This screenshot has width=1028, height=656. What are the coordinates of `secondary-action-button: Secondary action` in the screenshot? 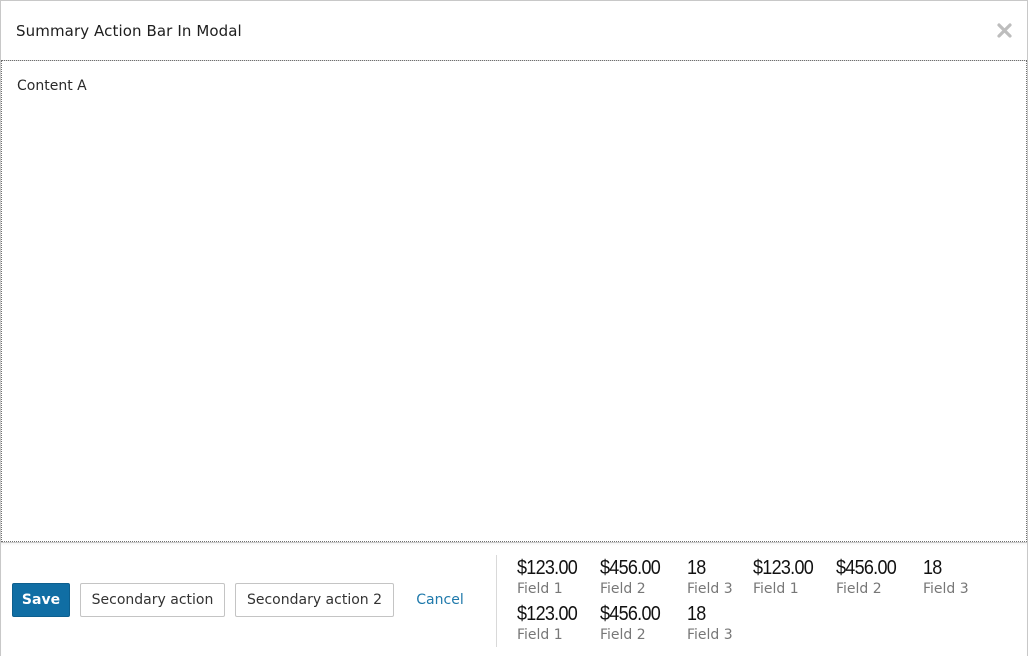 It's located at (152, 600).